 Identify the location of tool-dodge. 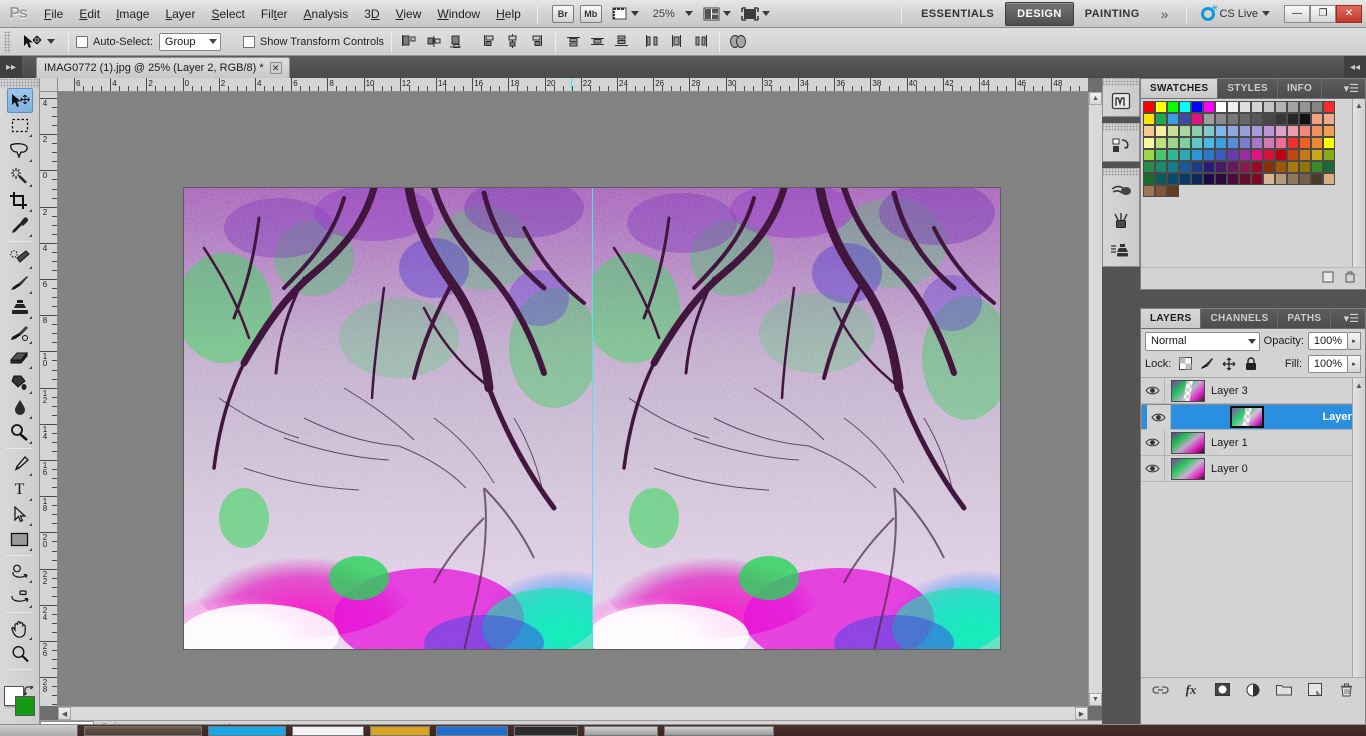
(20, 432).